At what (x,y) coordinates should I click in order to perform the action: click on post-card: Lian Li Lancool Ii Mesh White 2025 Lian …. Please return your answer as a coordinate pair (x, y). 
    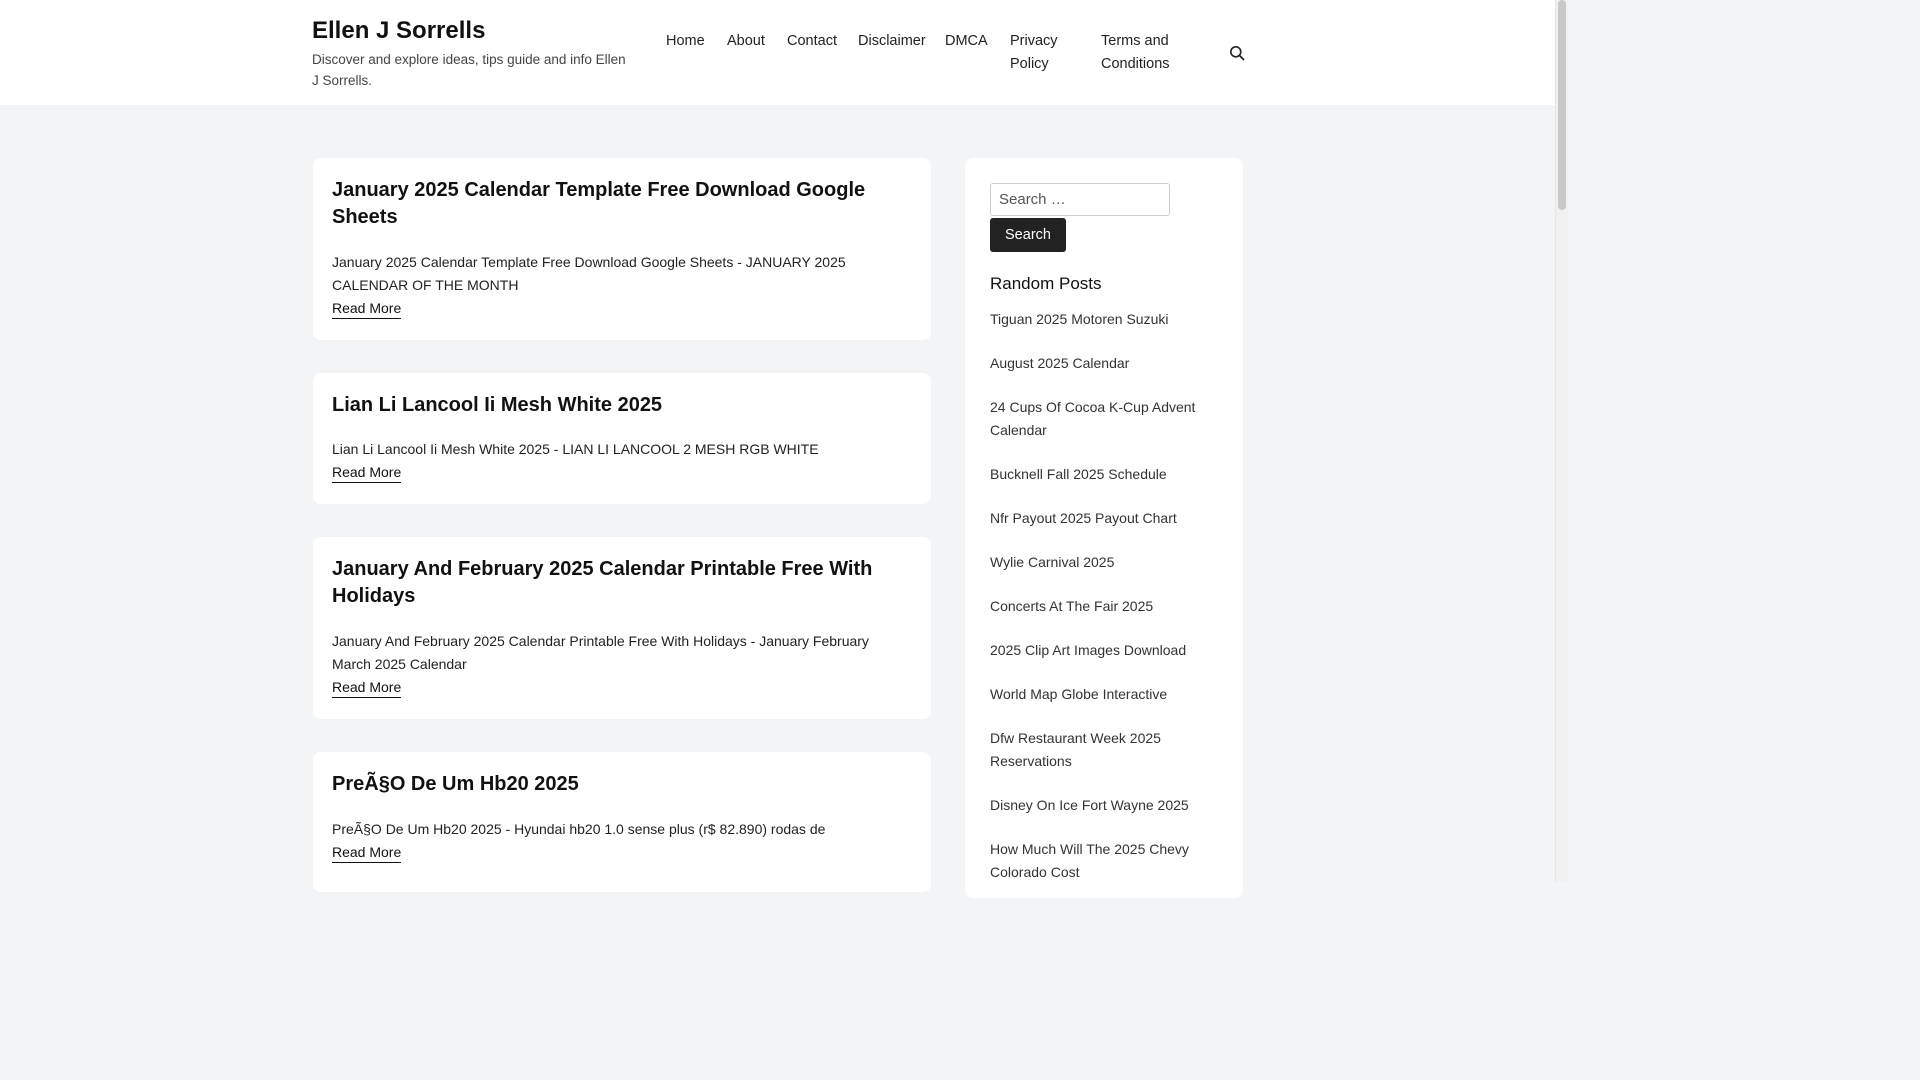
    Looking at the image, I should click on (622, 438).